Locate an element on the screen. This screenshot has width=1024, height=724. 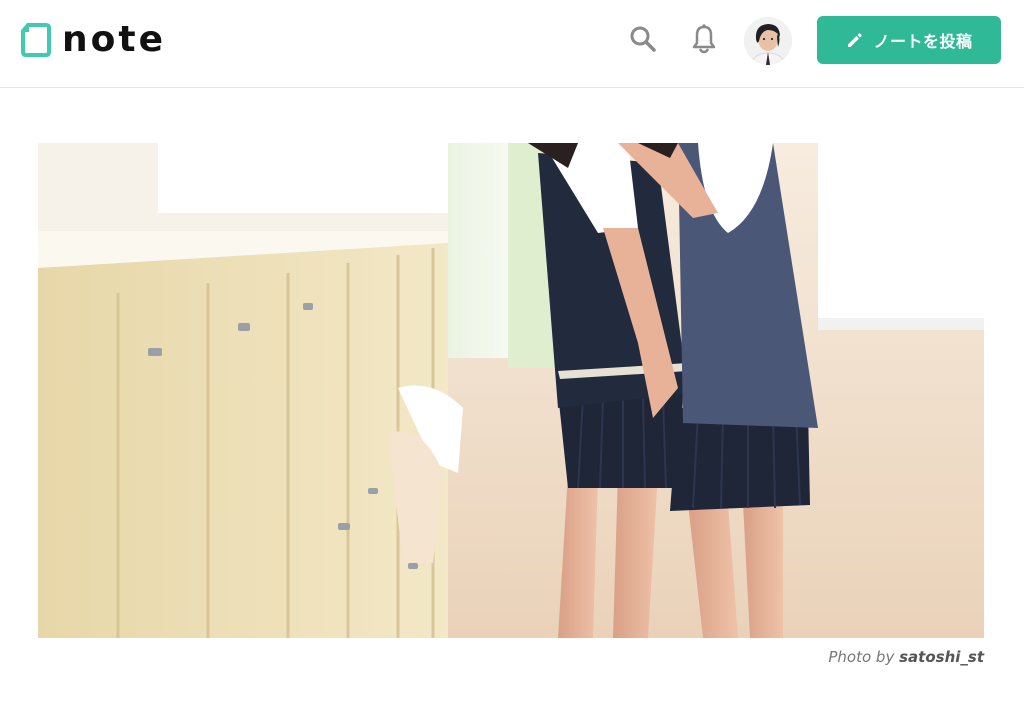
pencil-icon is located at coordinates (855, 40).